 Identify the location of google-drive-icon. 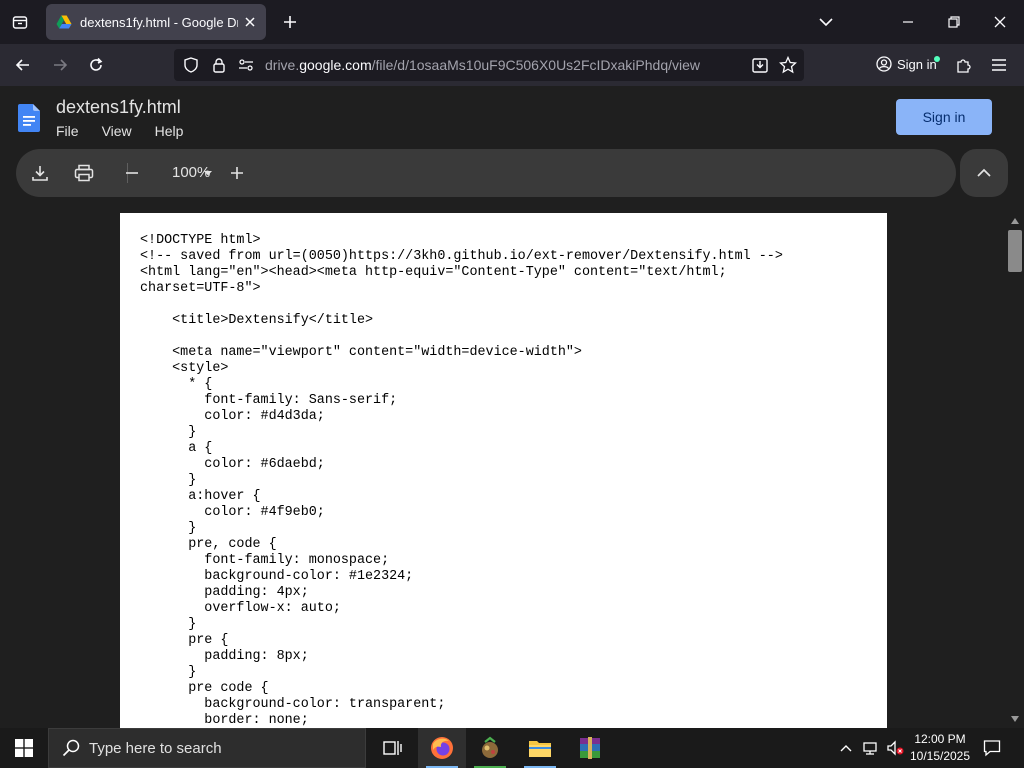
(64, 22).